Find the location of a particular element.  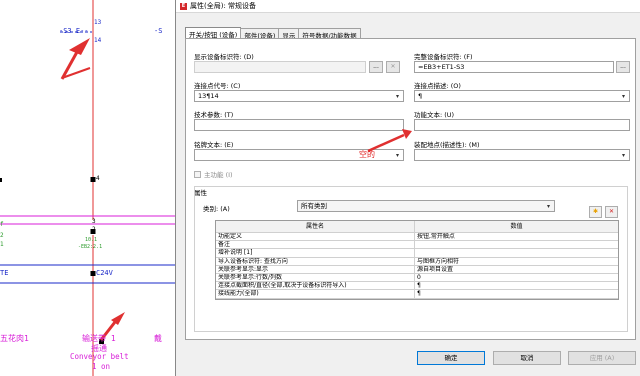

mount-label: 装配地点(描述性): (M) is located at coordinates (447, 145).